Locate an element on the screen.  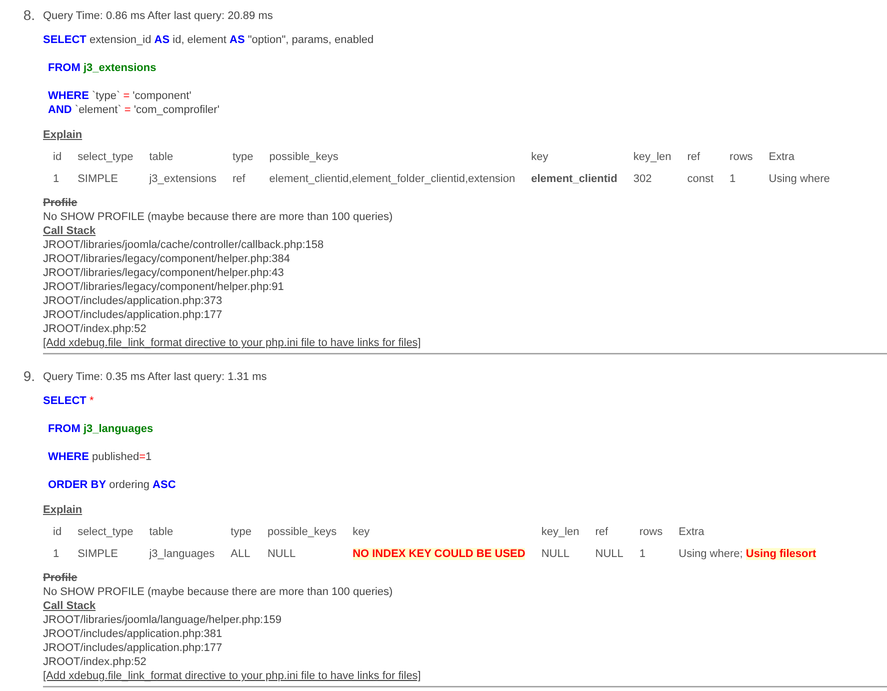
sql-line: FROM j3_extensions is located at coordinates (103, 68).